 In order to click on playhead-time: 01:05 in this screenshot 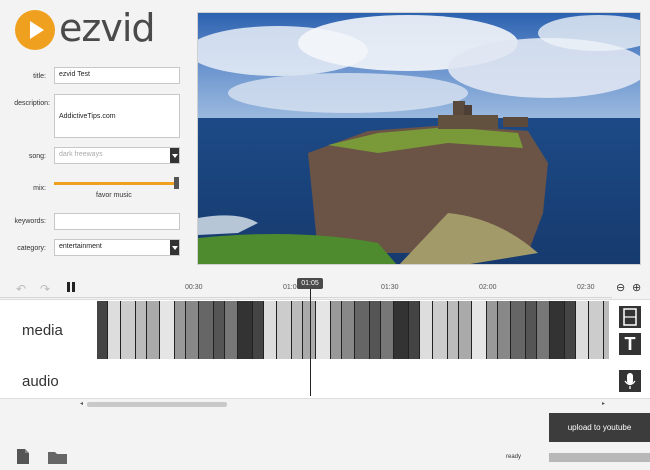, I will do `click(310, 283)`.